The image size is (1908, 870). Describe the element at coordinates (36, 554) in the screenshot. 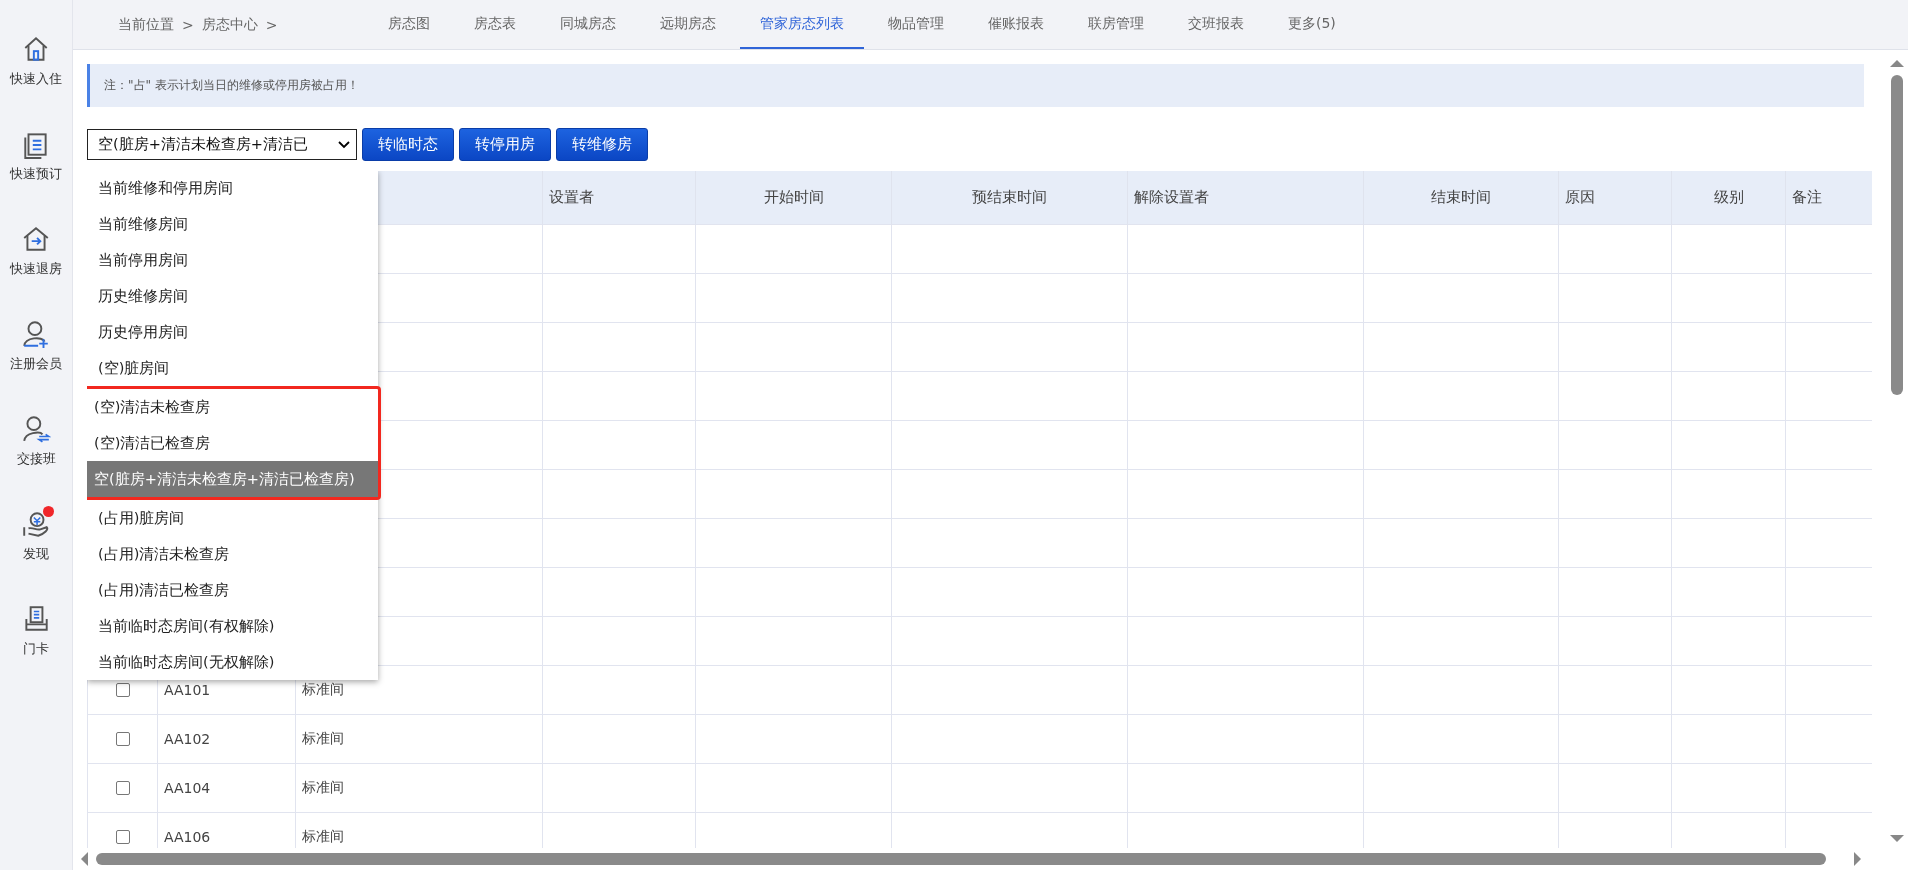

I see `sidebar-item: 发现` at that location.